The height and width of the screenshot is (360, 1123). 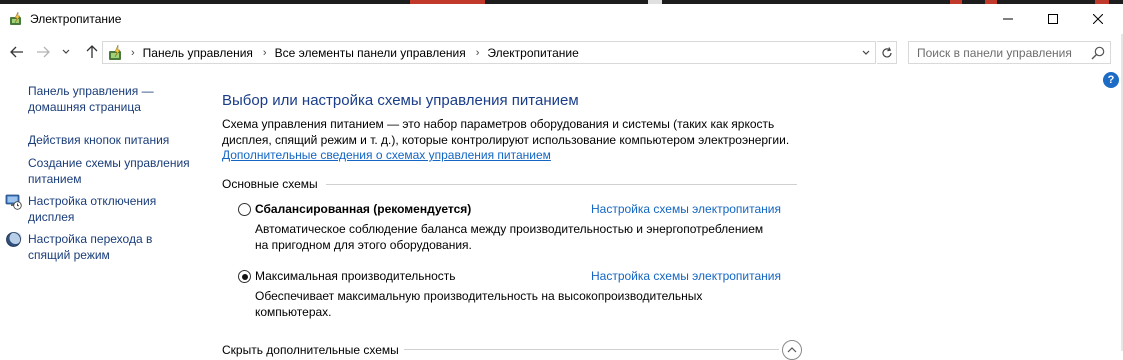 I want to click on close-icon, so click(x=1098, y=19).